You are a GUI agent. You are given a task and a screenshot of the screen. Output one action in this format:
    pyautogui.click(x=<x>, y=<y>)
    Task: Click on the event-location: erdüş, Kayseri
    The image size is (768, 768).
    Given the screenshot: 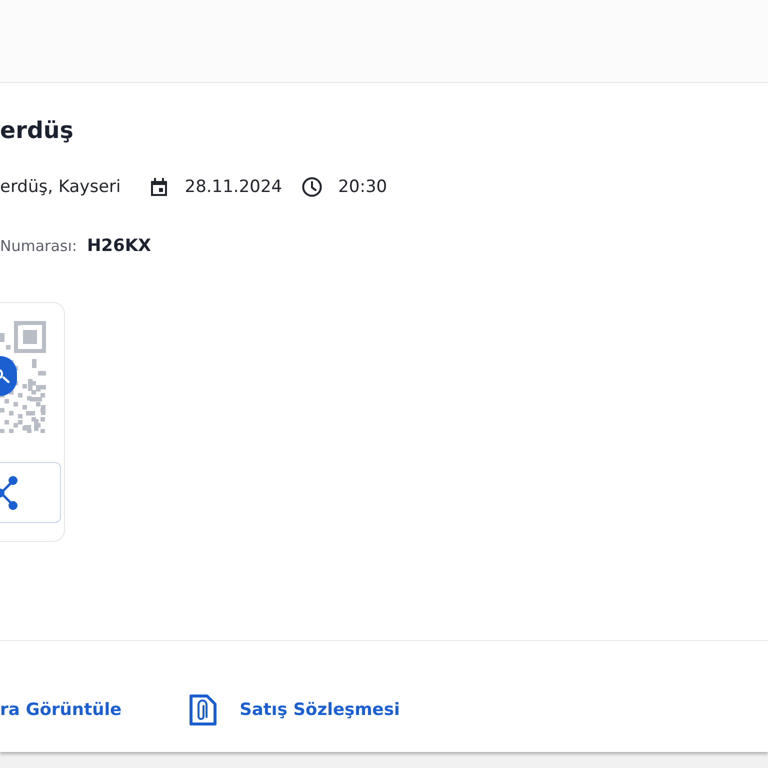 What is the action you would take?
    pyautogui.click(x=60, y=187)
    